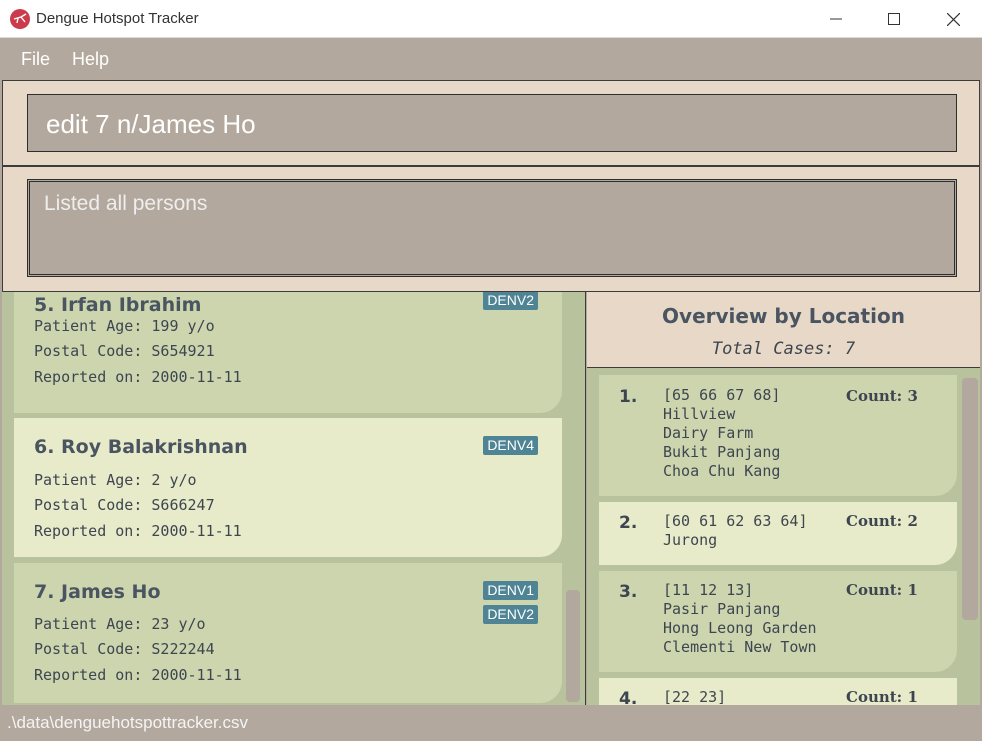 This screenshot has height=741, width=982. I want to click on data-file-path: .\data\denguehotspottracker.csv, so click(127, 722).